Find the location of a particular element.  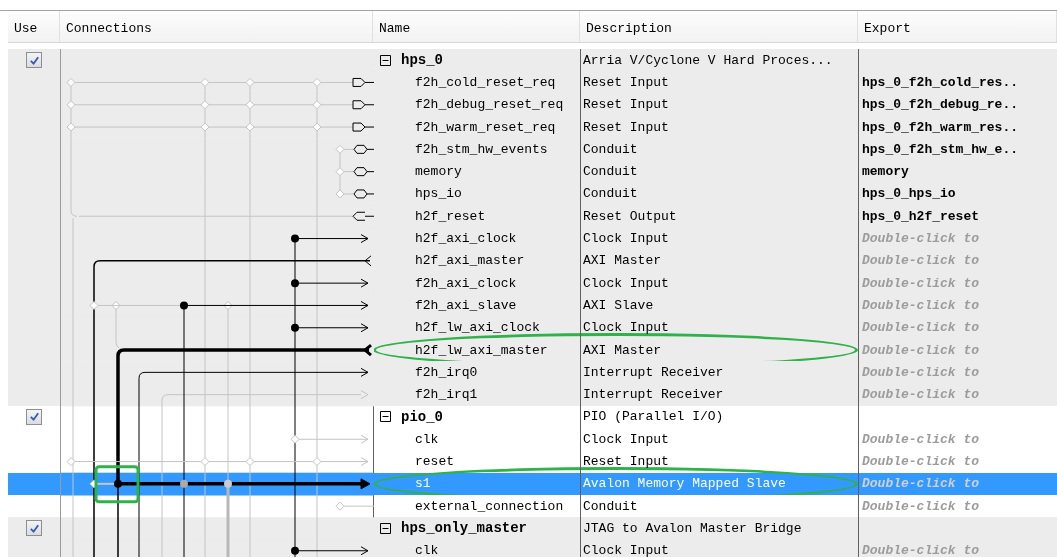

interface-name: reset is located at coordinates (476, 461).